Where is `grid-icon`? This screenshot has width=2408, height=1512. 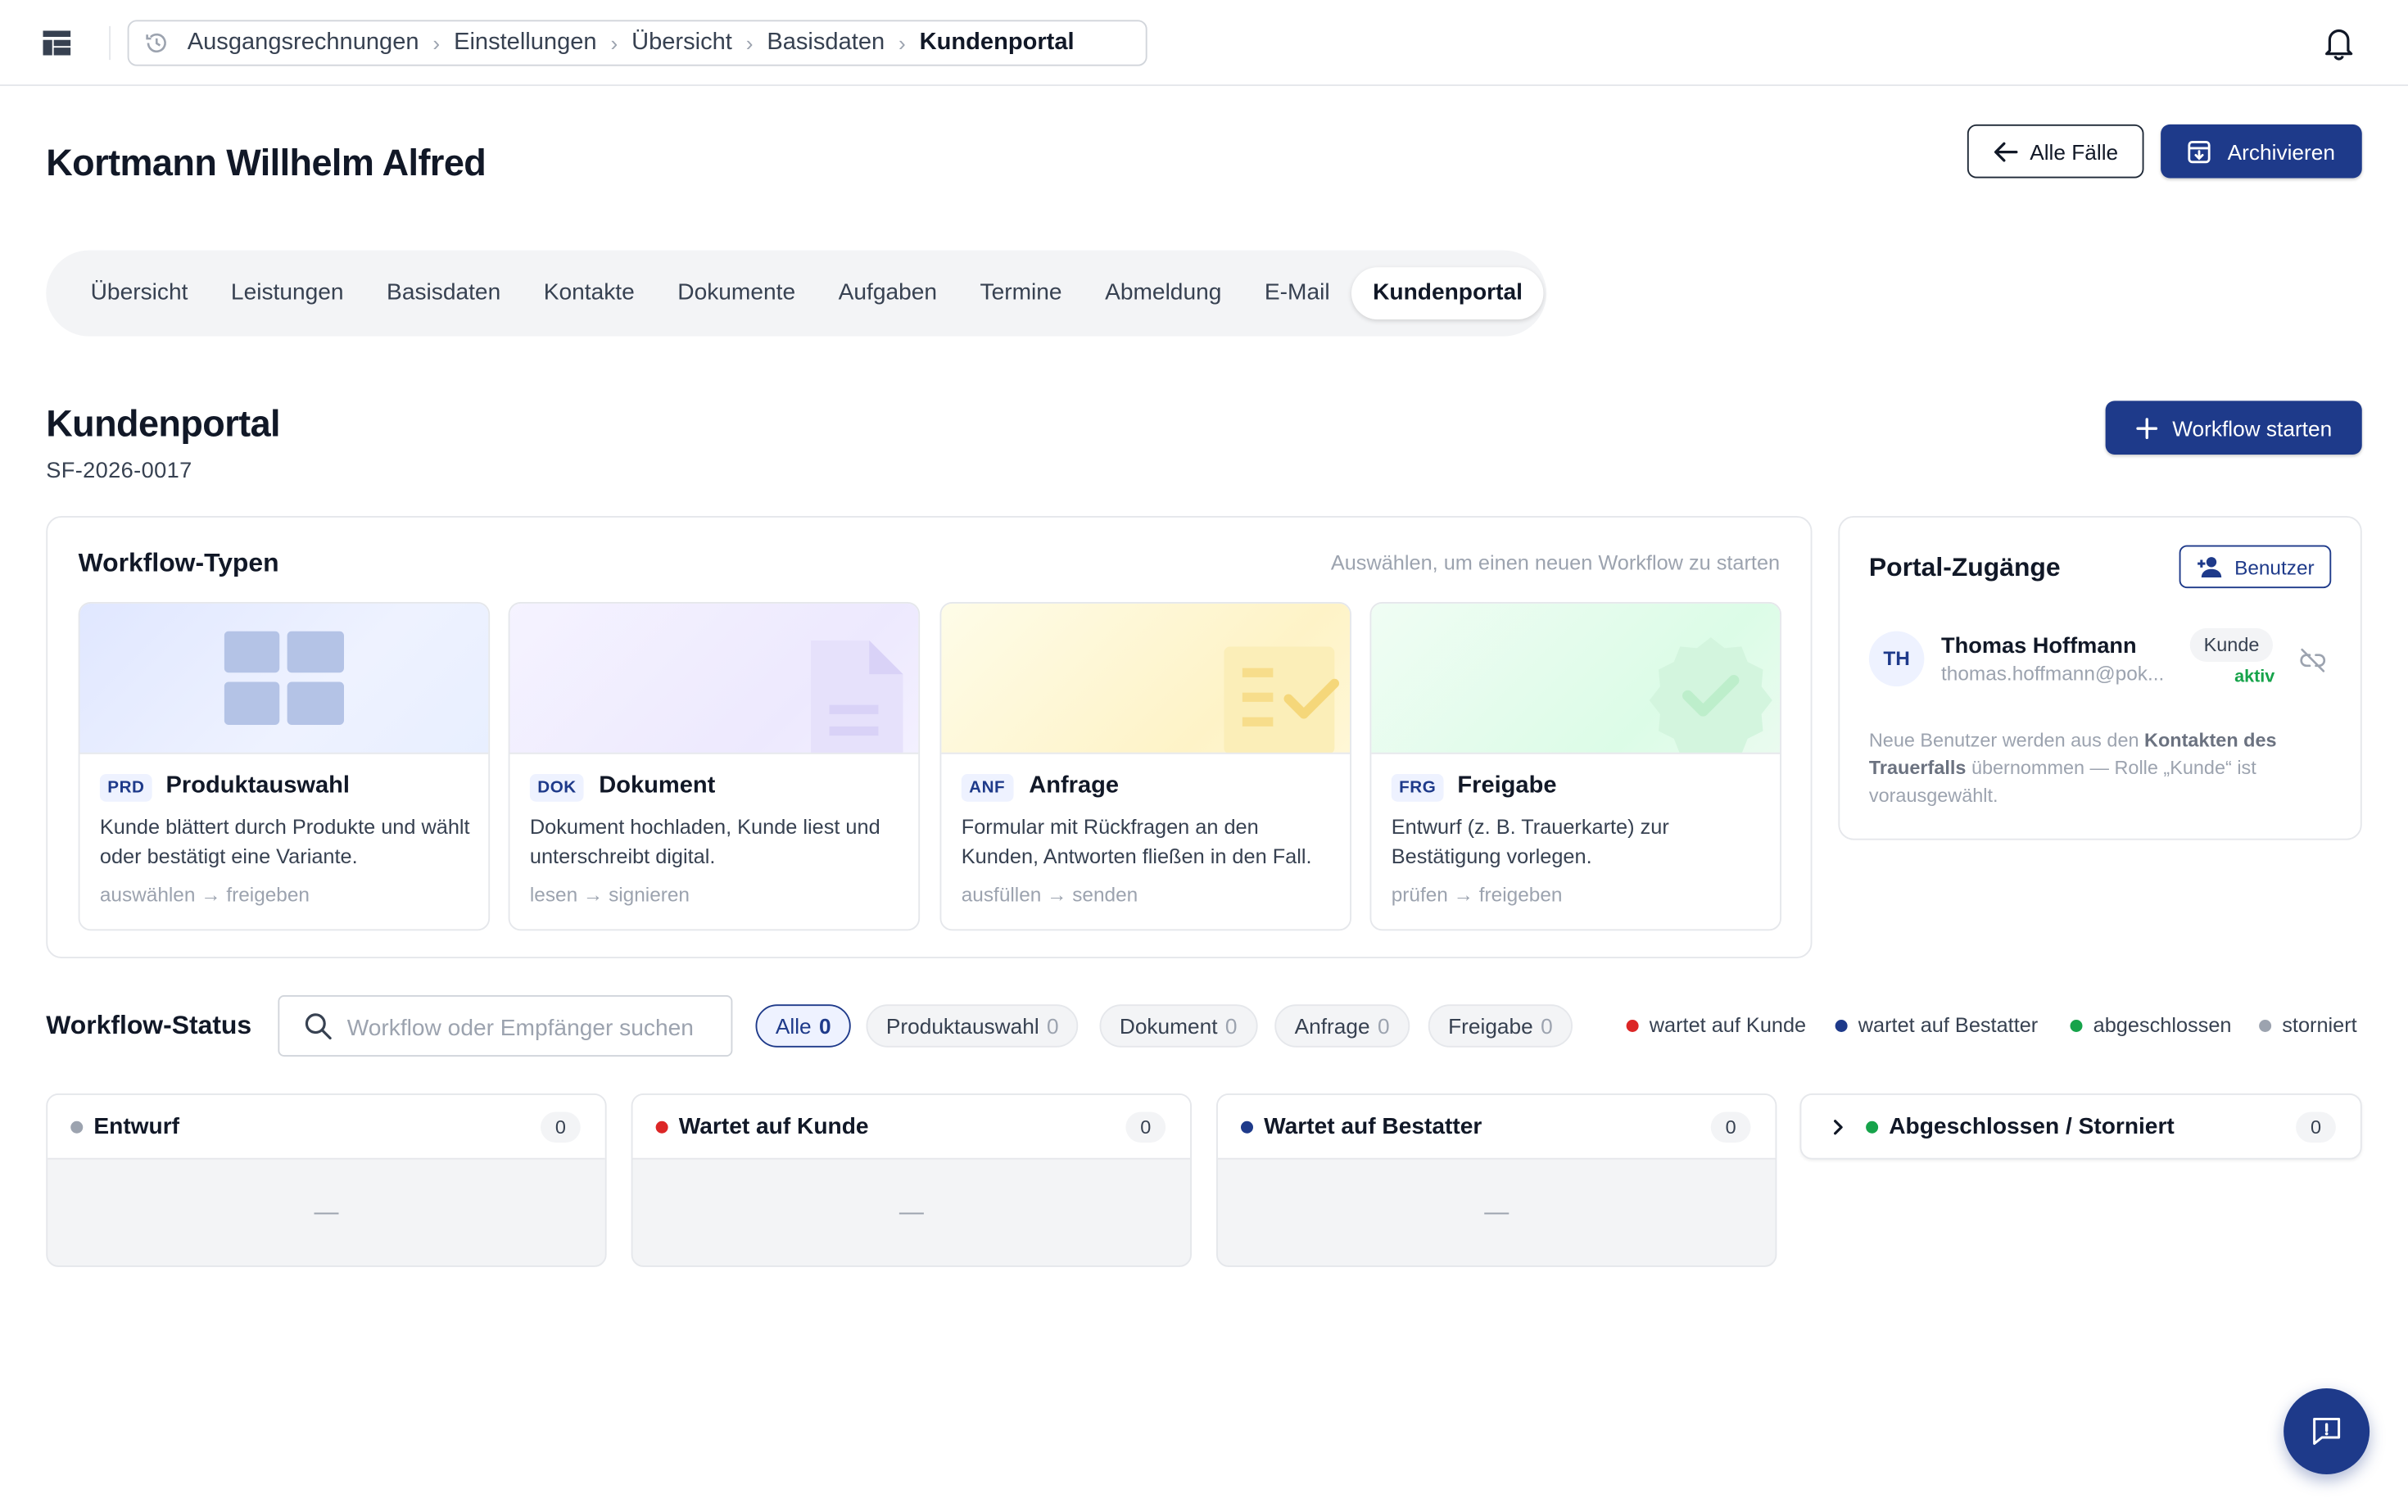 grid-icon is located at coordinates (284, 678).